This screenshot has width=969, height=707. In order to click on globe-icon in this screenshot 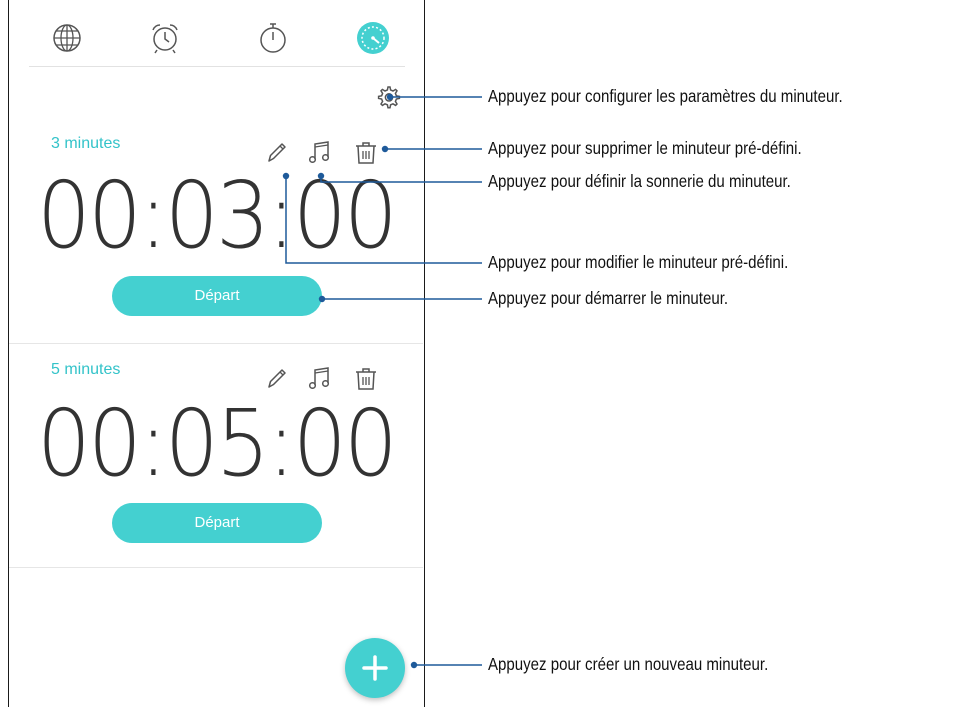, I will do `click(67, 38)`.